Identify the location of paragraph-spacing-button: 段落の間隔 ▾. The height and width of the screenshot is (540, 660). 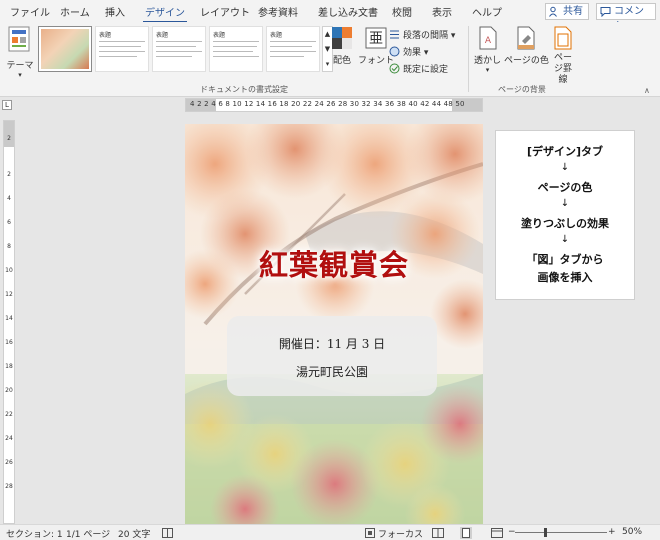
(422, 34).